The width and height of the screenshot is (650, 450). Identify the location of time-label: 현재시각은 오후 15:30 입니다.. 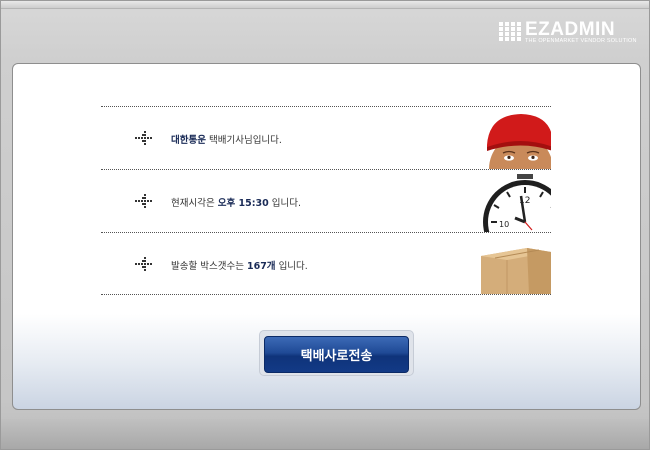
(236, 202).